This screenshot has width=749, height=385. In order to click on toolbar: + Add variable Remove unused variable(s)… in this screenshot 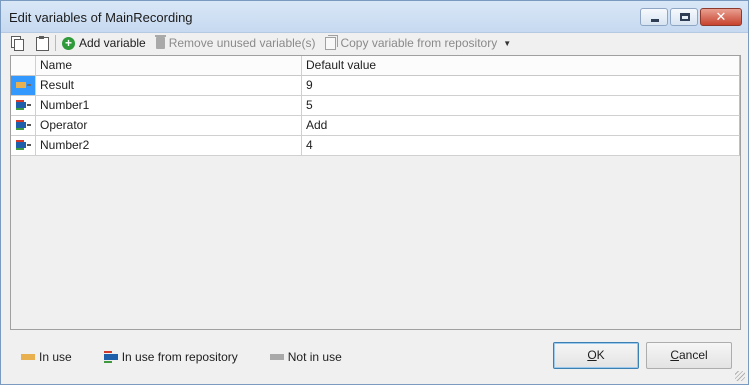, I will do `click(374, 43)`.